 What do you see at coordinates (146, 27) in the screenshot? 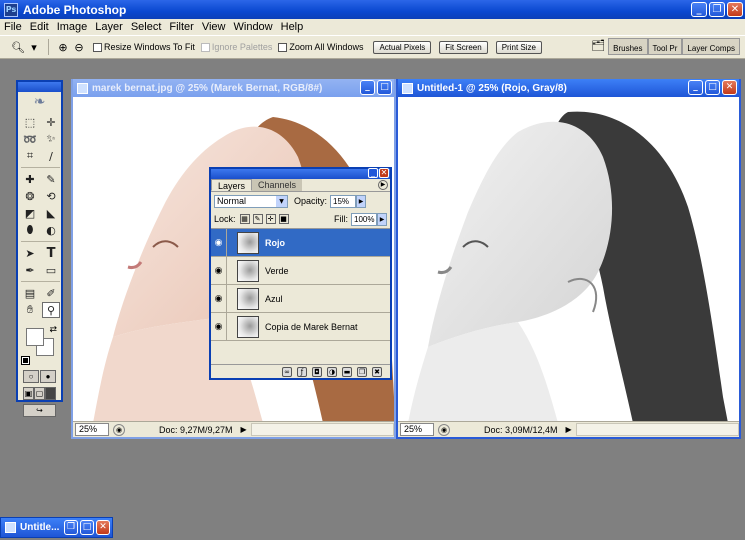
I see `menu-select: Select` at bounding box center [146, 27].